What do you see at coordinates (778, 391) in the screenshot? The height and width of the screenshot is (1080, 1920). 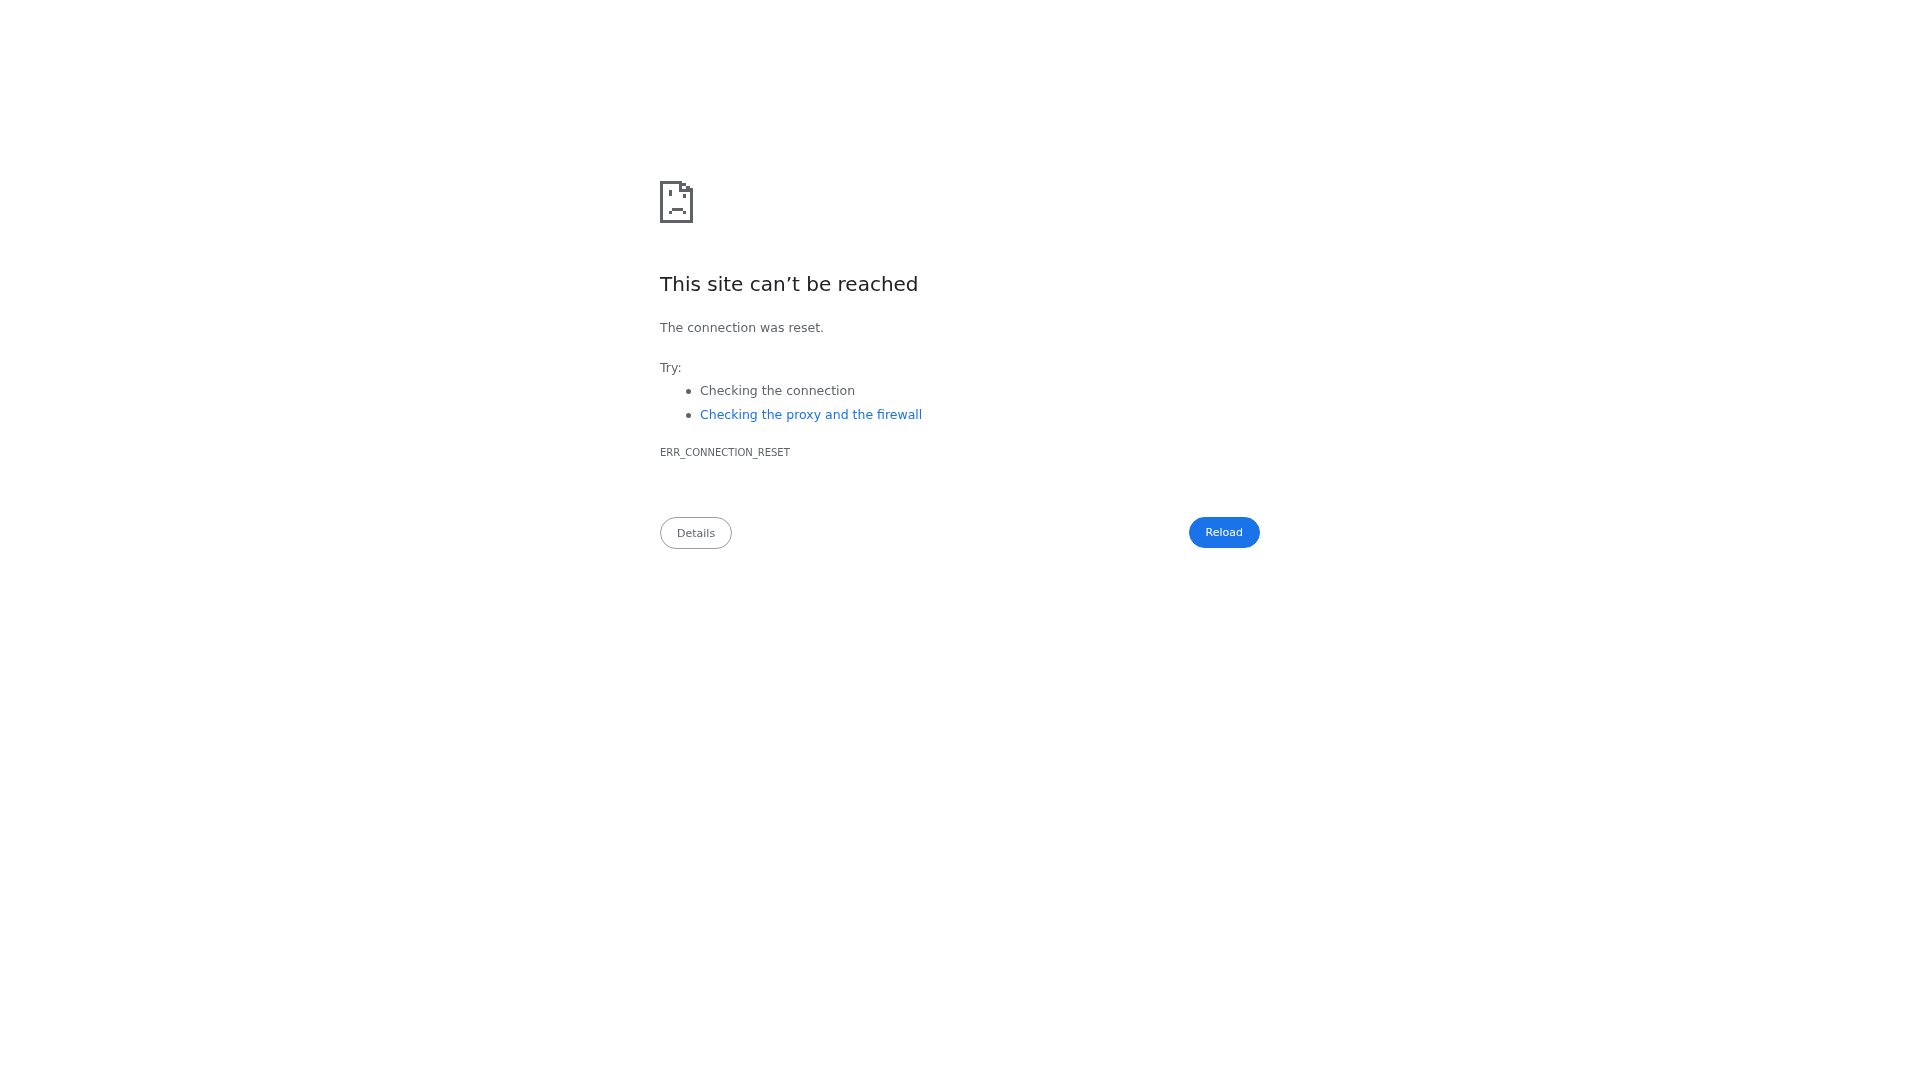 I see `suggestion-text: Checking the connection` at bounding box center [778, 391].